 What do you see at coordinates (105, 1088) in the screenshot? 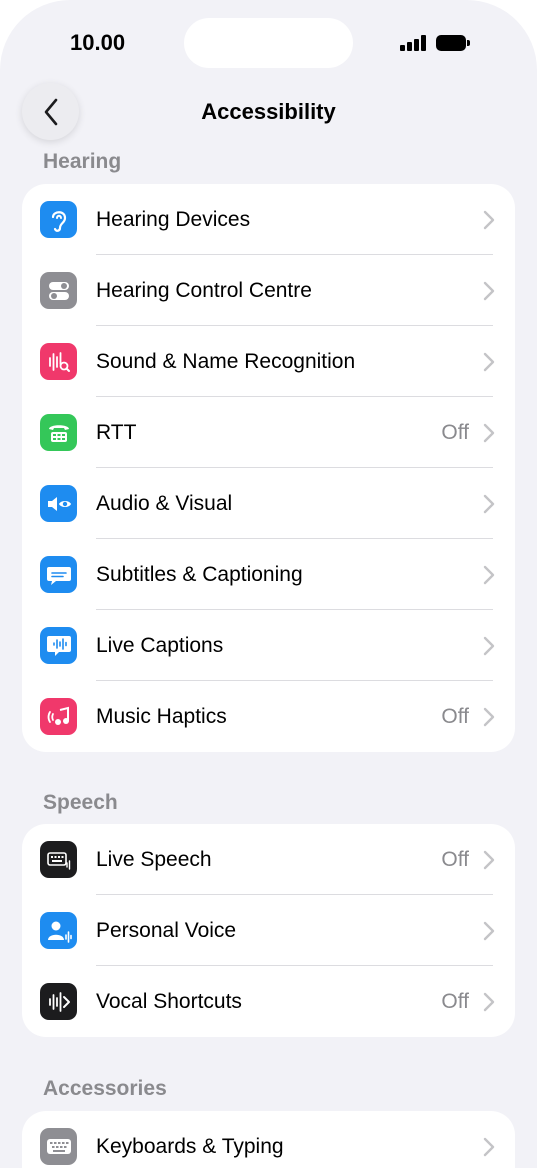
I see `section-header-accessories: Accessories` at bounding box center [105, 1088].